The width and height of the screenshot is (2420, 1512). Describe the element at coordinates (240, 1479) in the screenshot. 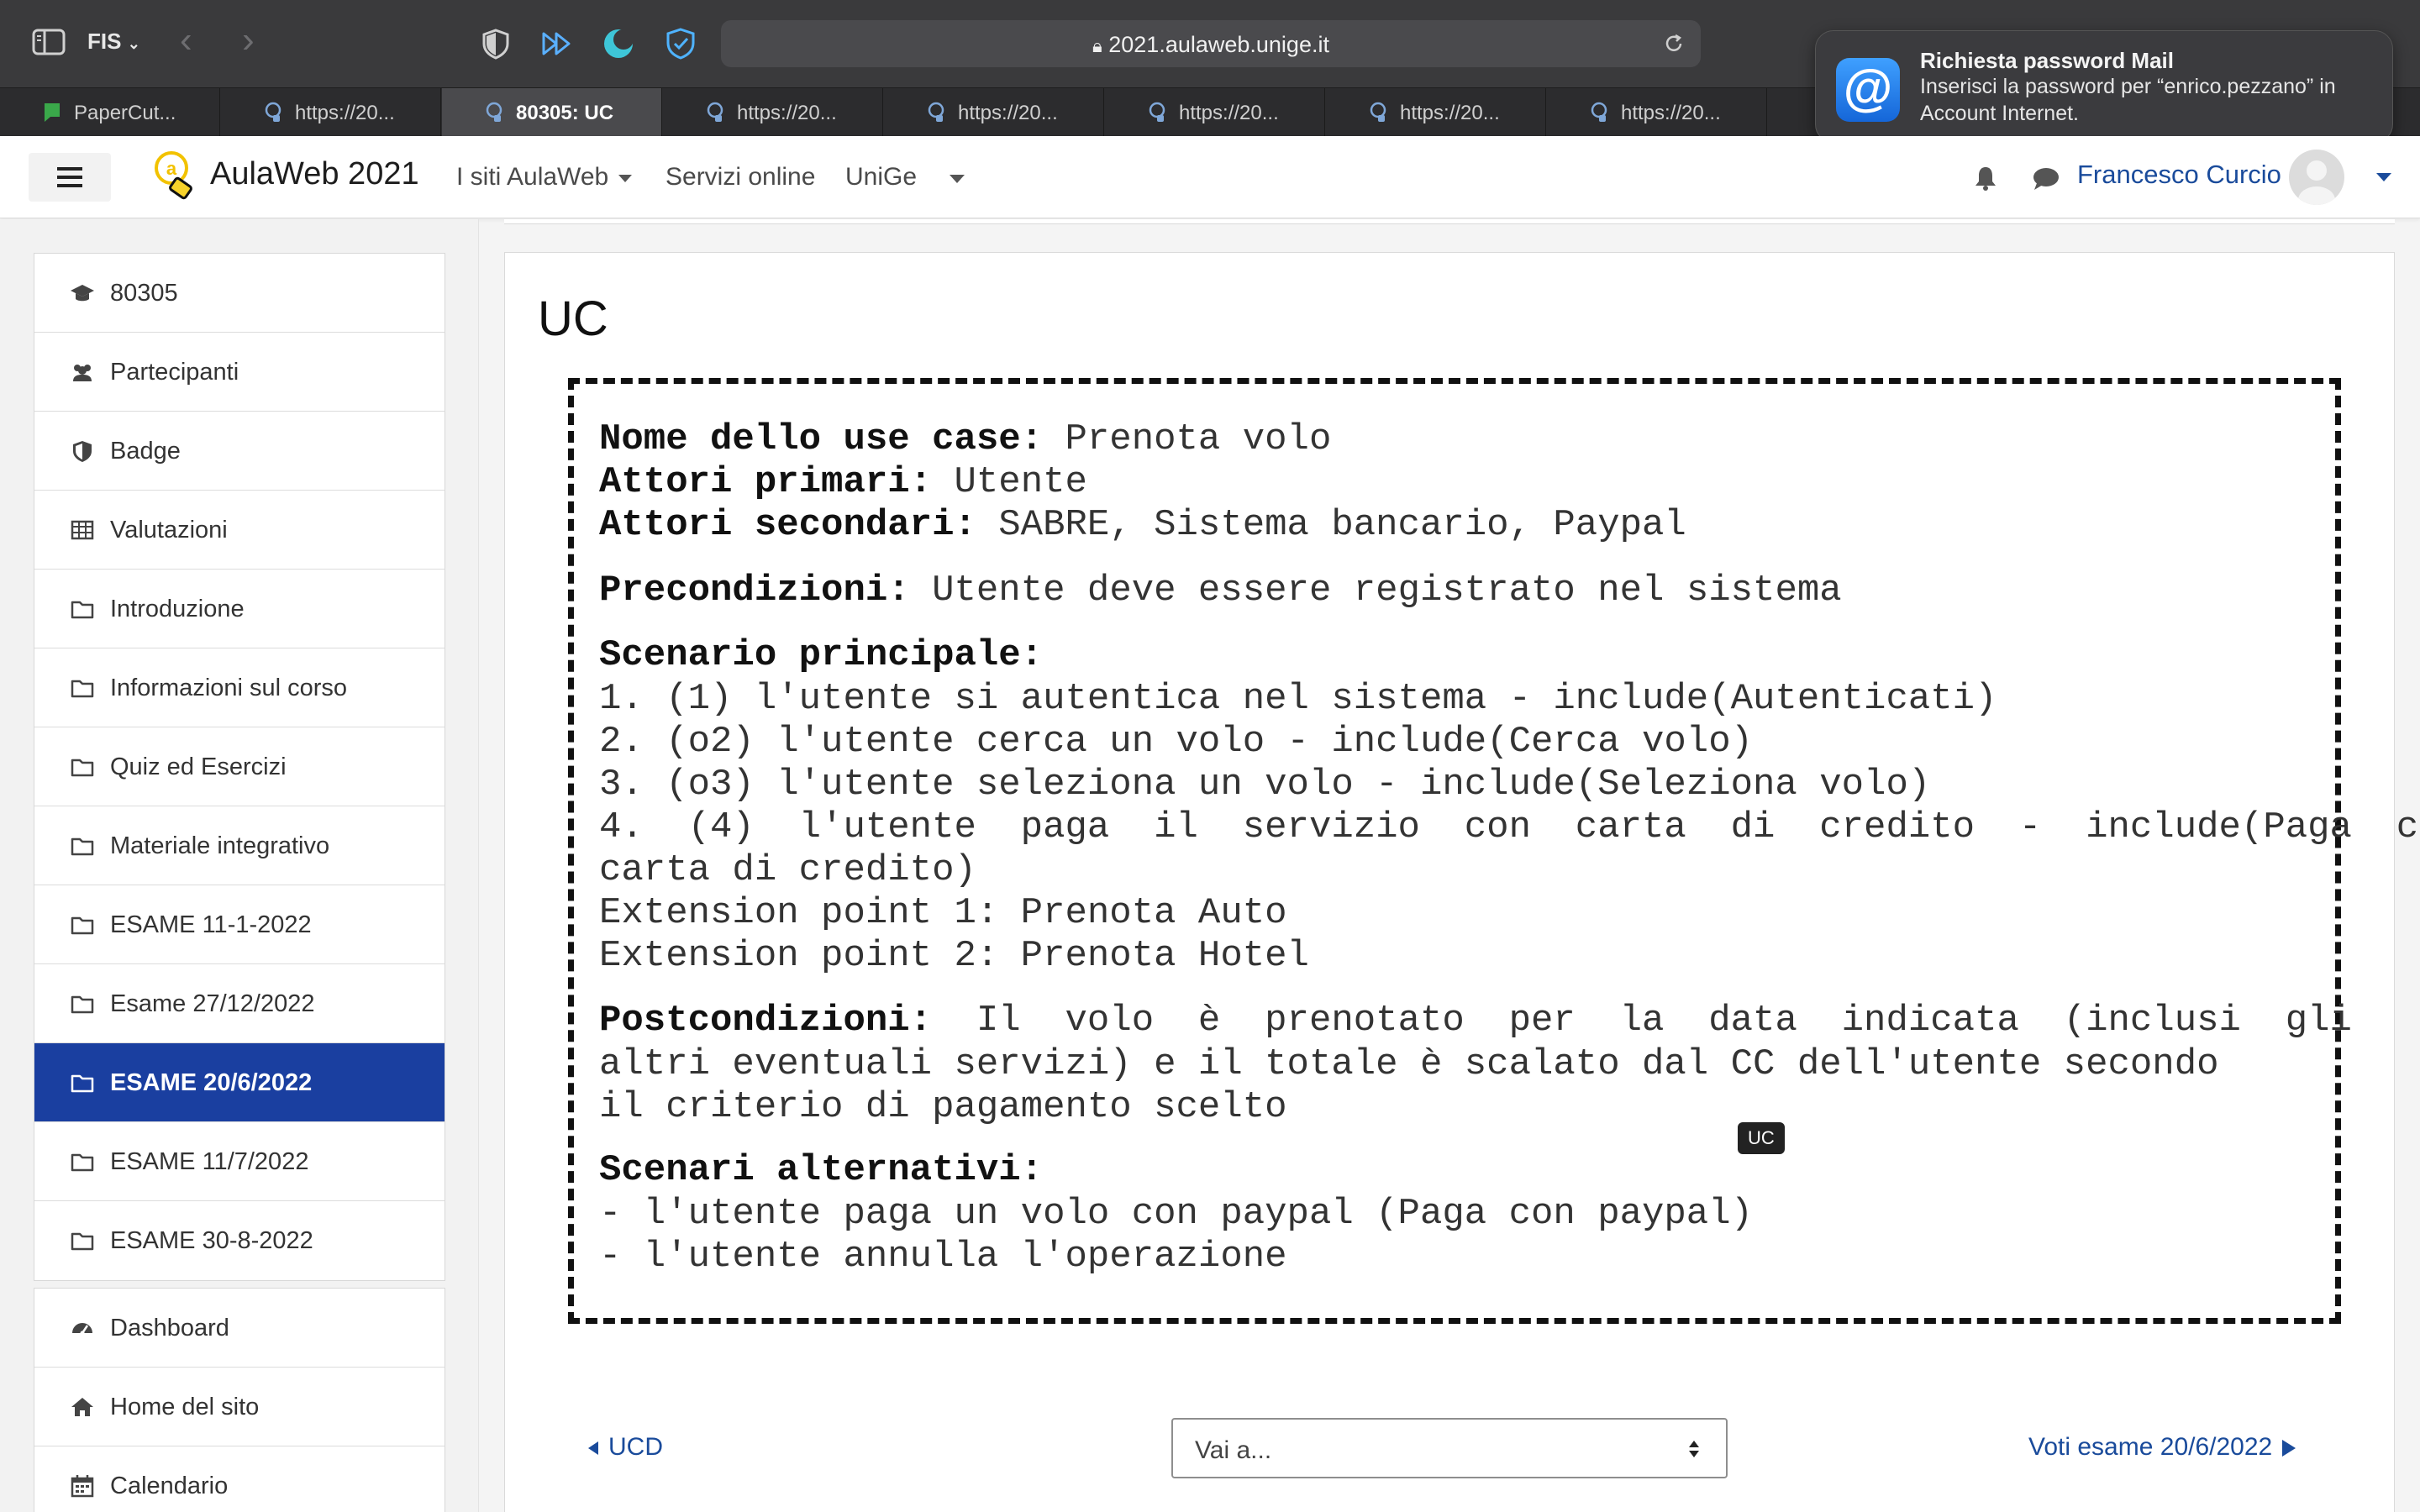

I see `sidebar-item-calendario: Calendario` at that location.